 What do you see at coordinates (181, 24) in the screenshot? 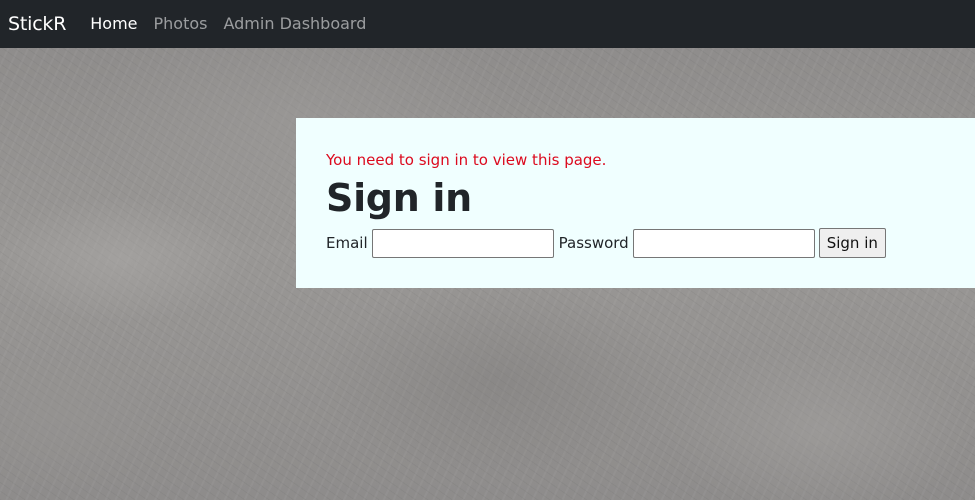
I see `nav-link-photos: Photos` at bounding box center [181, 24].